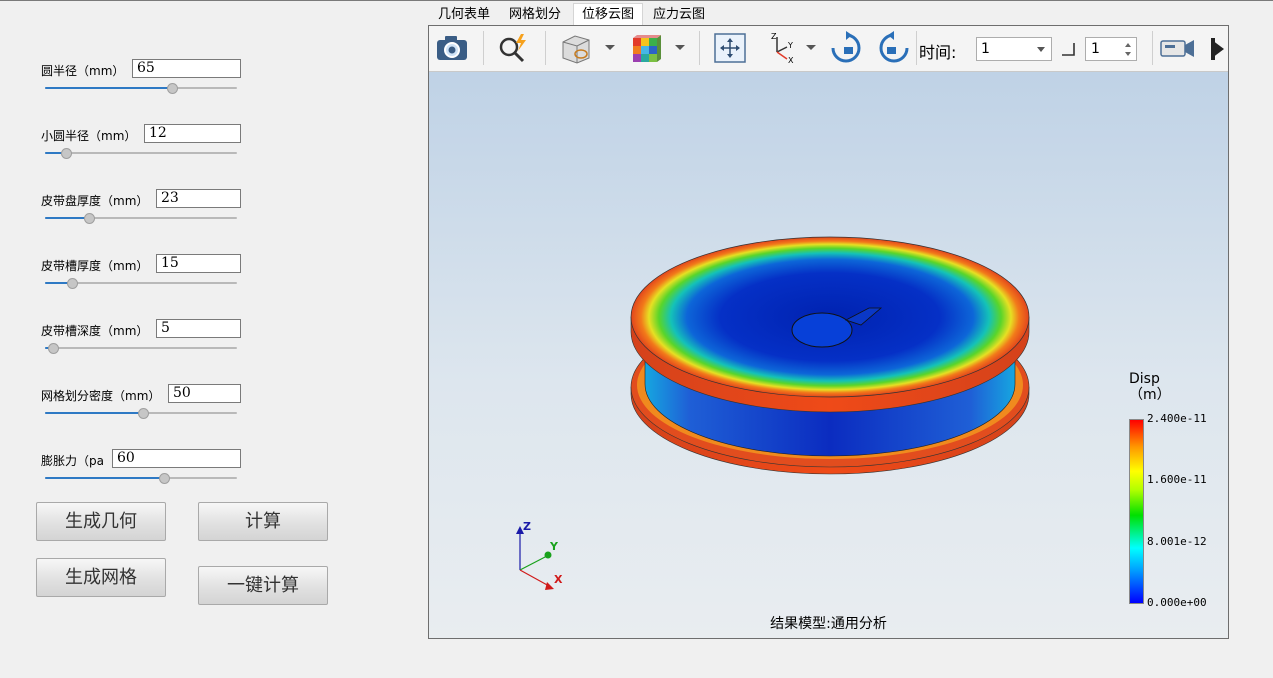 The width and height of the screenshot is (1273, 678). What do you see at coordinates (846, 48) in the screenshot?
I see `rotate-clockwise-icon` at bounding box center [846, 48].